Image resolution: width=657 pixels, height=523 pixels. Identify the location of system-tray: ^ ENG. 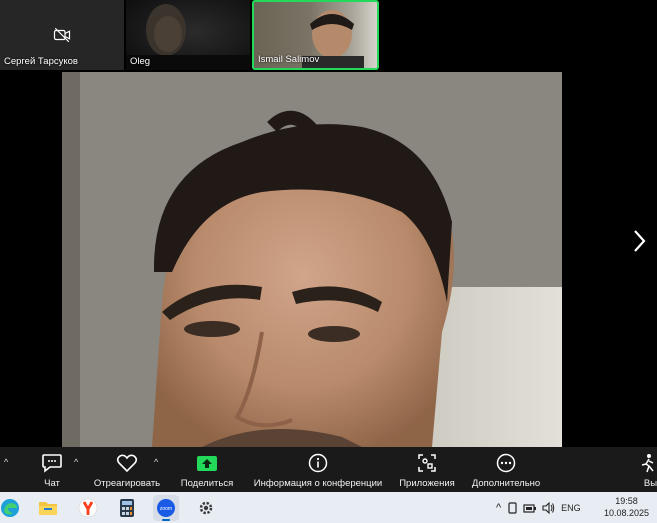
(538, 507).